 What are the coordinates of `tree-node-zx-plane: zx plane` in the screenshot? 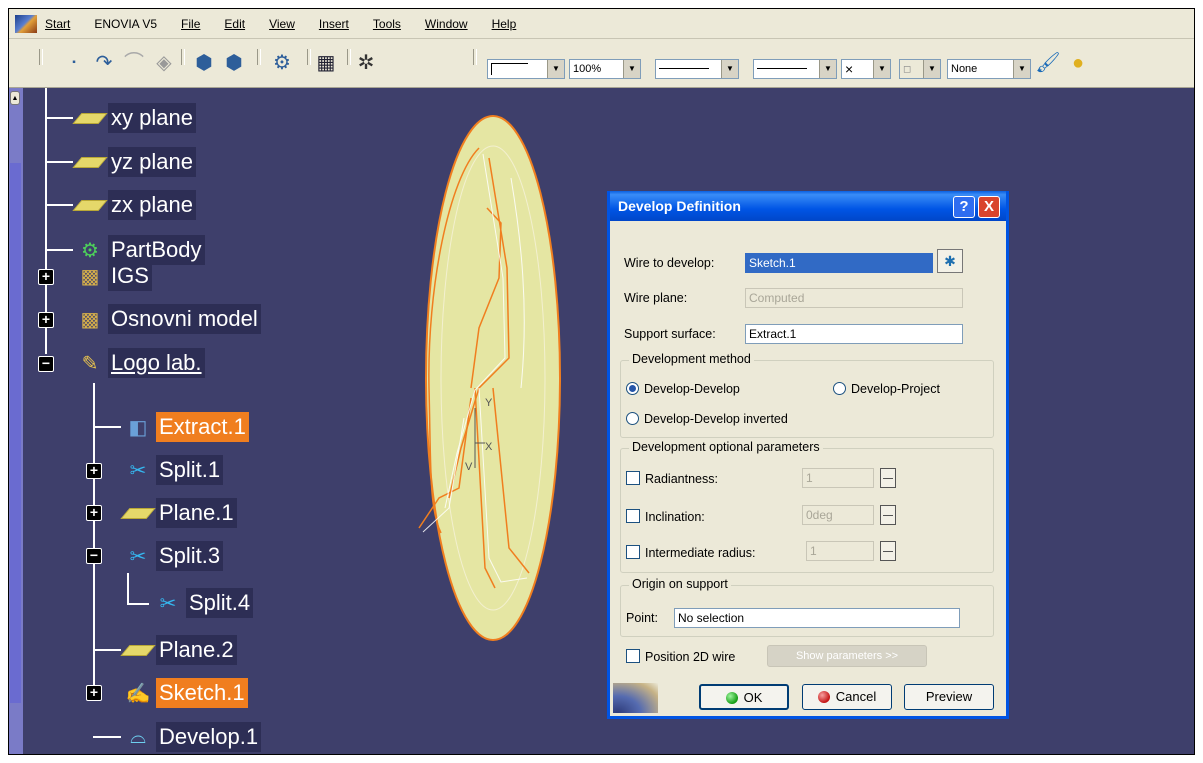 It's located at (134, 205).